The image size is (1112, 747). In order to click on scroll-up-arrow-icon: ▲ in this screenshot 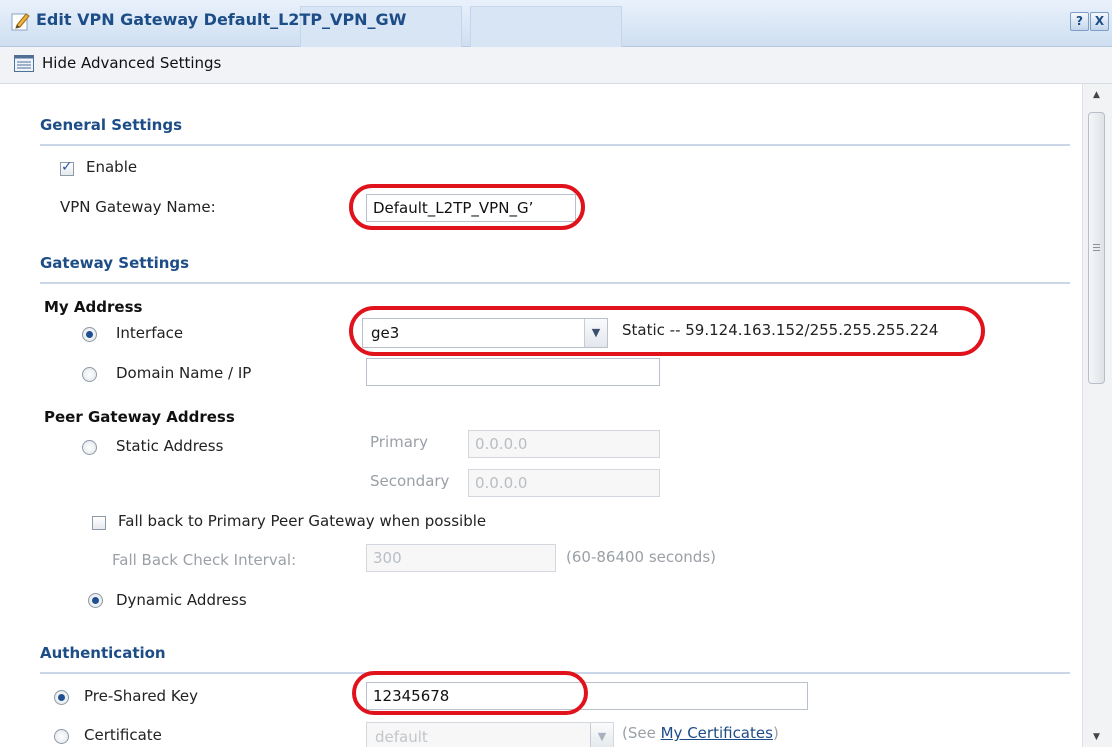, I will do `click(1096, 95)`.